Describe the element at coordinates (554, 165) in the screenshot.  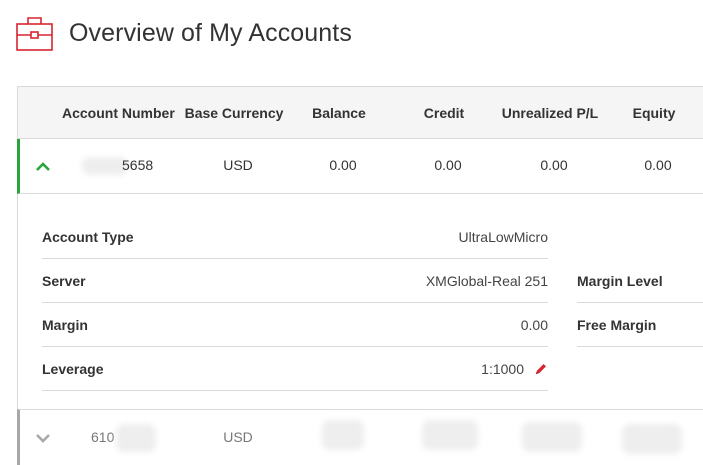
I see `unrealized-pl-cell: 0.00` at that location.